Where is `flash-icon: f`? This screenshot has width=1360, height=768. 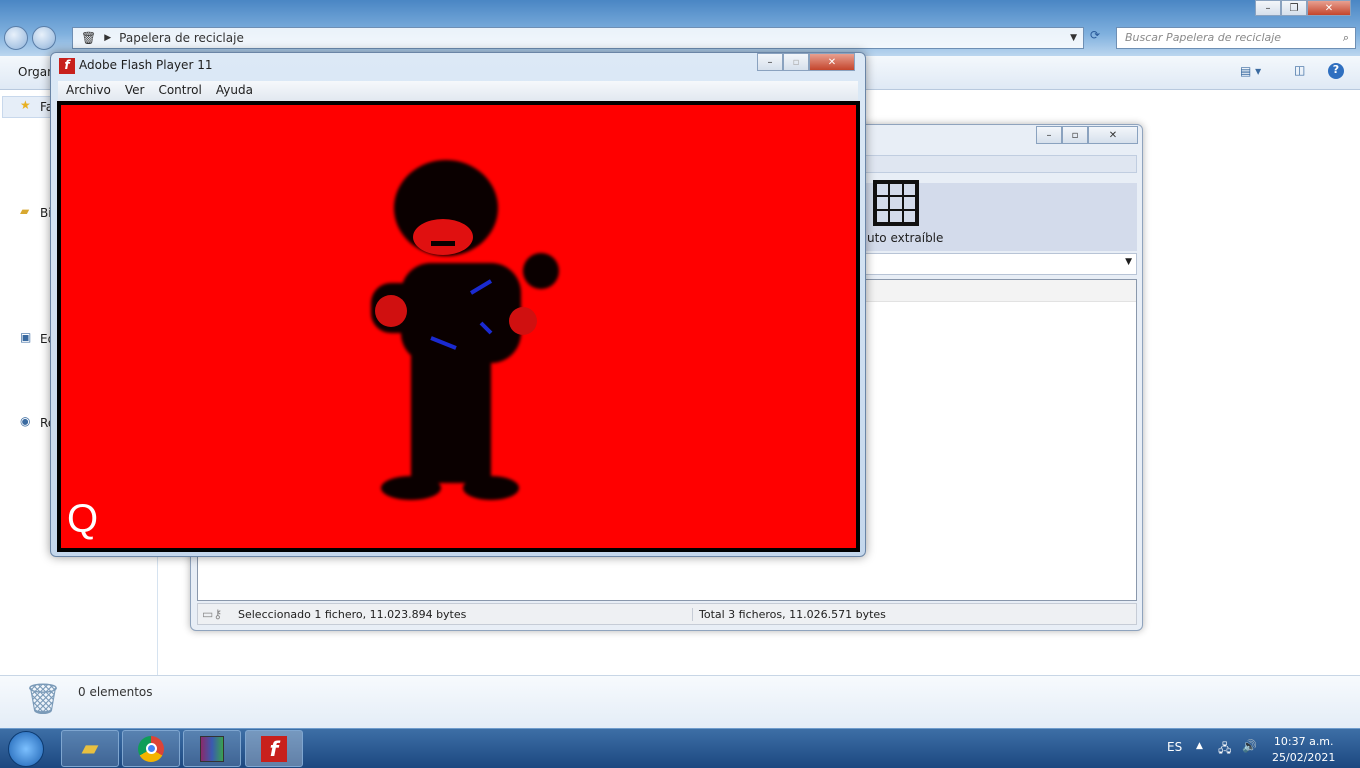 flash-icon: f is located at coordinates (274, 748).